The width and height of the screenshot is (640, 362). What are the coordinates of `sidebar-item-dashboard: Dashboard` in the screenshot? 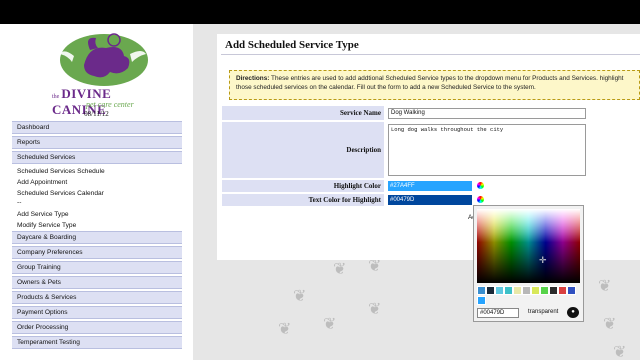 It's located at (97, 127).